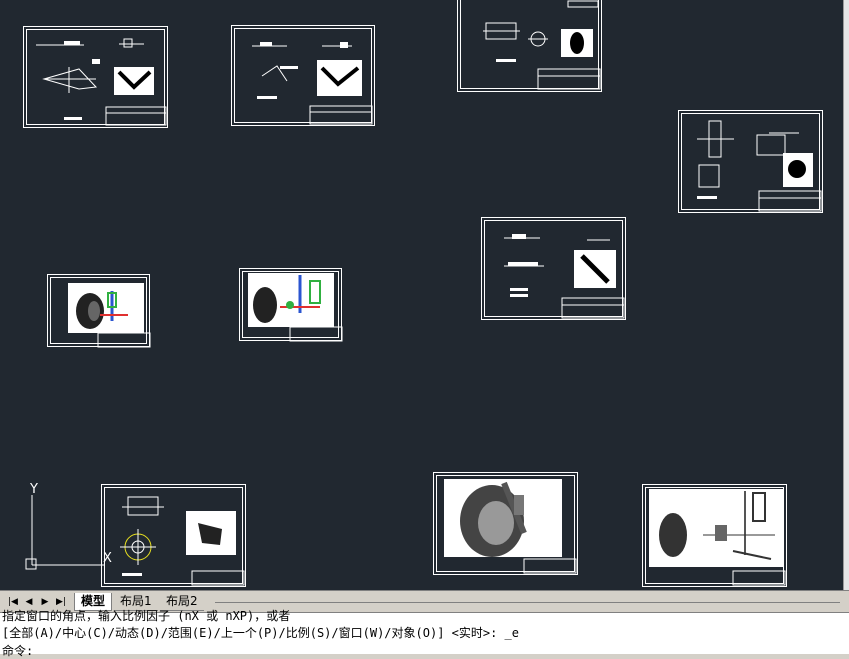 The width and height of the screenshot is (849, 659). What do you see at coordinates (846, 295) in the screenshot?
I see `vertical-scrollbar` at bounding box center [846, 295].